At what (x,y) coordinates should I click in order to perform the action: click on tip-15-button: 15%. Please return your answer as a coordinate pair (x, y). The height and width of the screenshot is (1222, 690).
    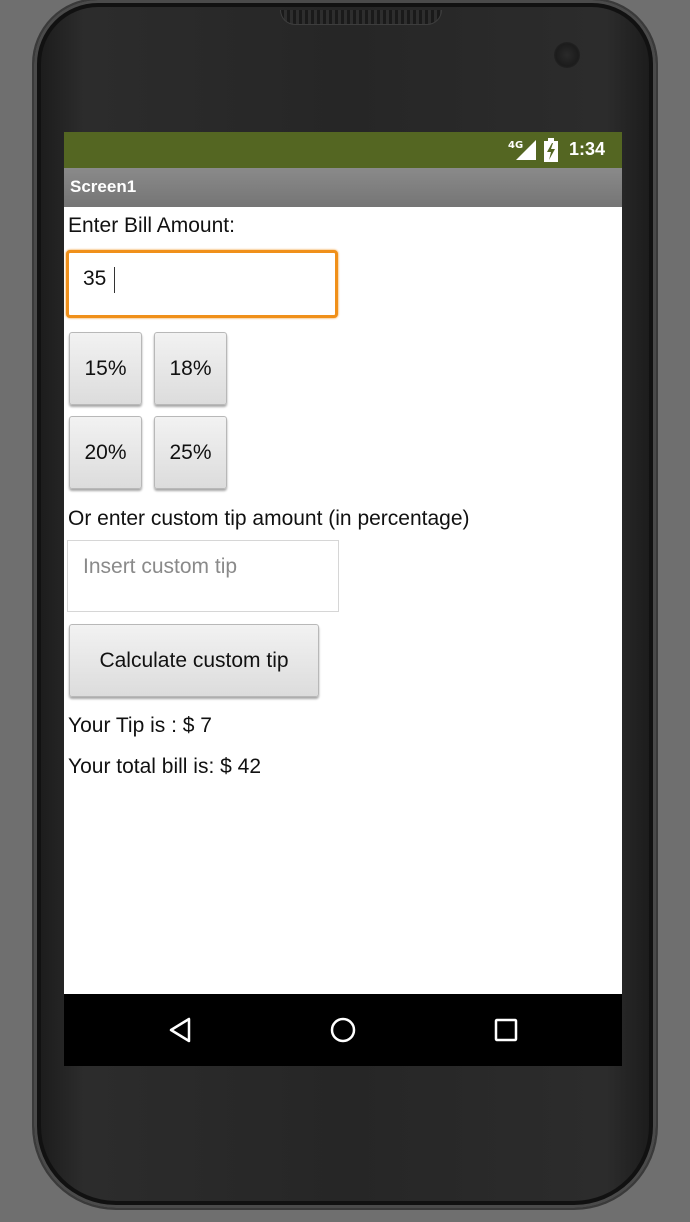
    Looking at the image, I should click on (105, 368).